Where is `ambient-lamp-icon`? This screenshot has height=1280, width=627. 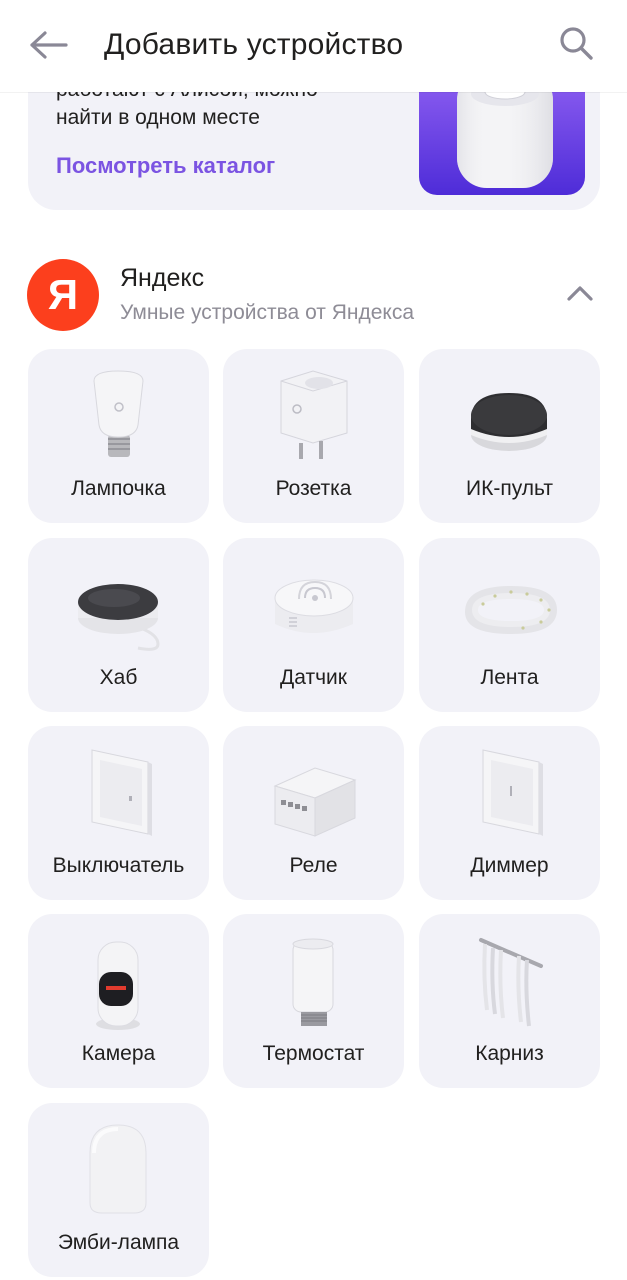 ambient-lamp-icon is located at coordinates (118, 1169).